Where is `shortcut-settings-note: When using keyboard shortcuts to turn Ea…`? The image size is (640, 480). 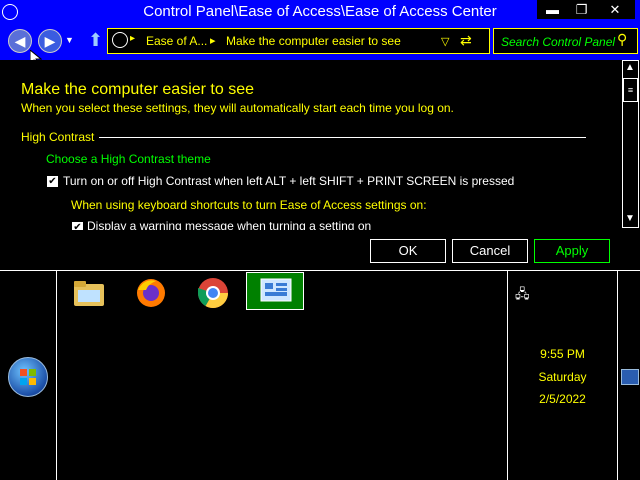 shortcut-settings-note: When using keyboard shortcuts to turn Ea… is located at coordinates (249, 205).